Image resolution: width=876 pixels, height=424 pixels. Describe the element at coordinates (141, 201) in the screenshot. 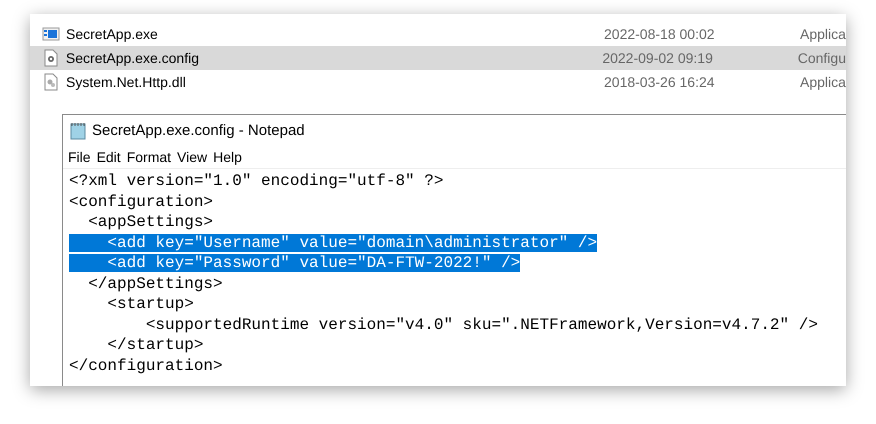

I see `code-line: <configuration>` at that location.